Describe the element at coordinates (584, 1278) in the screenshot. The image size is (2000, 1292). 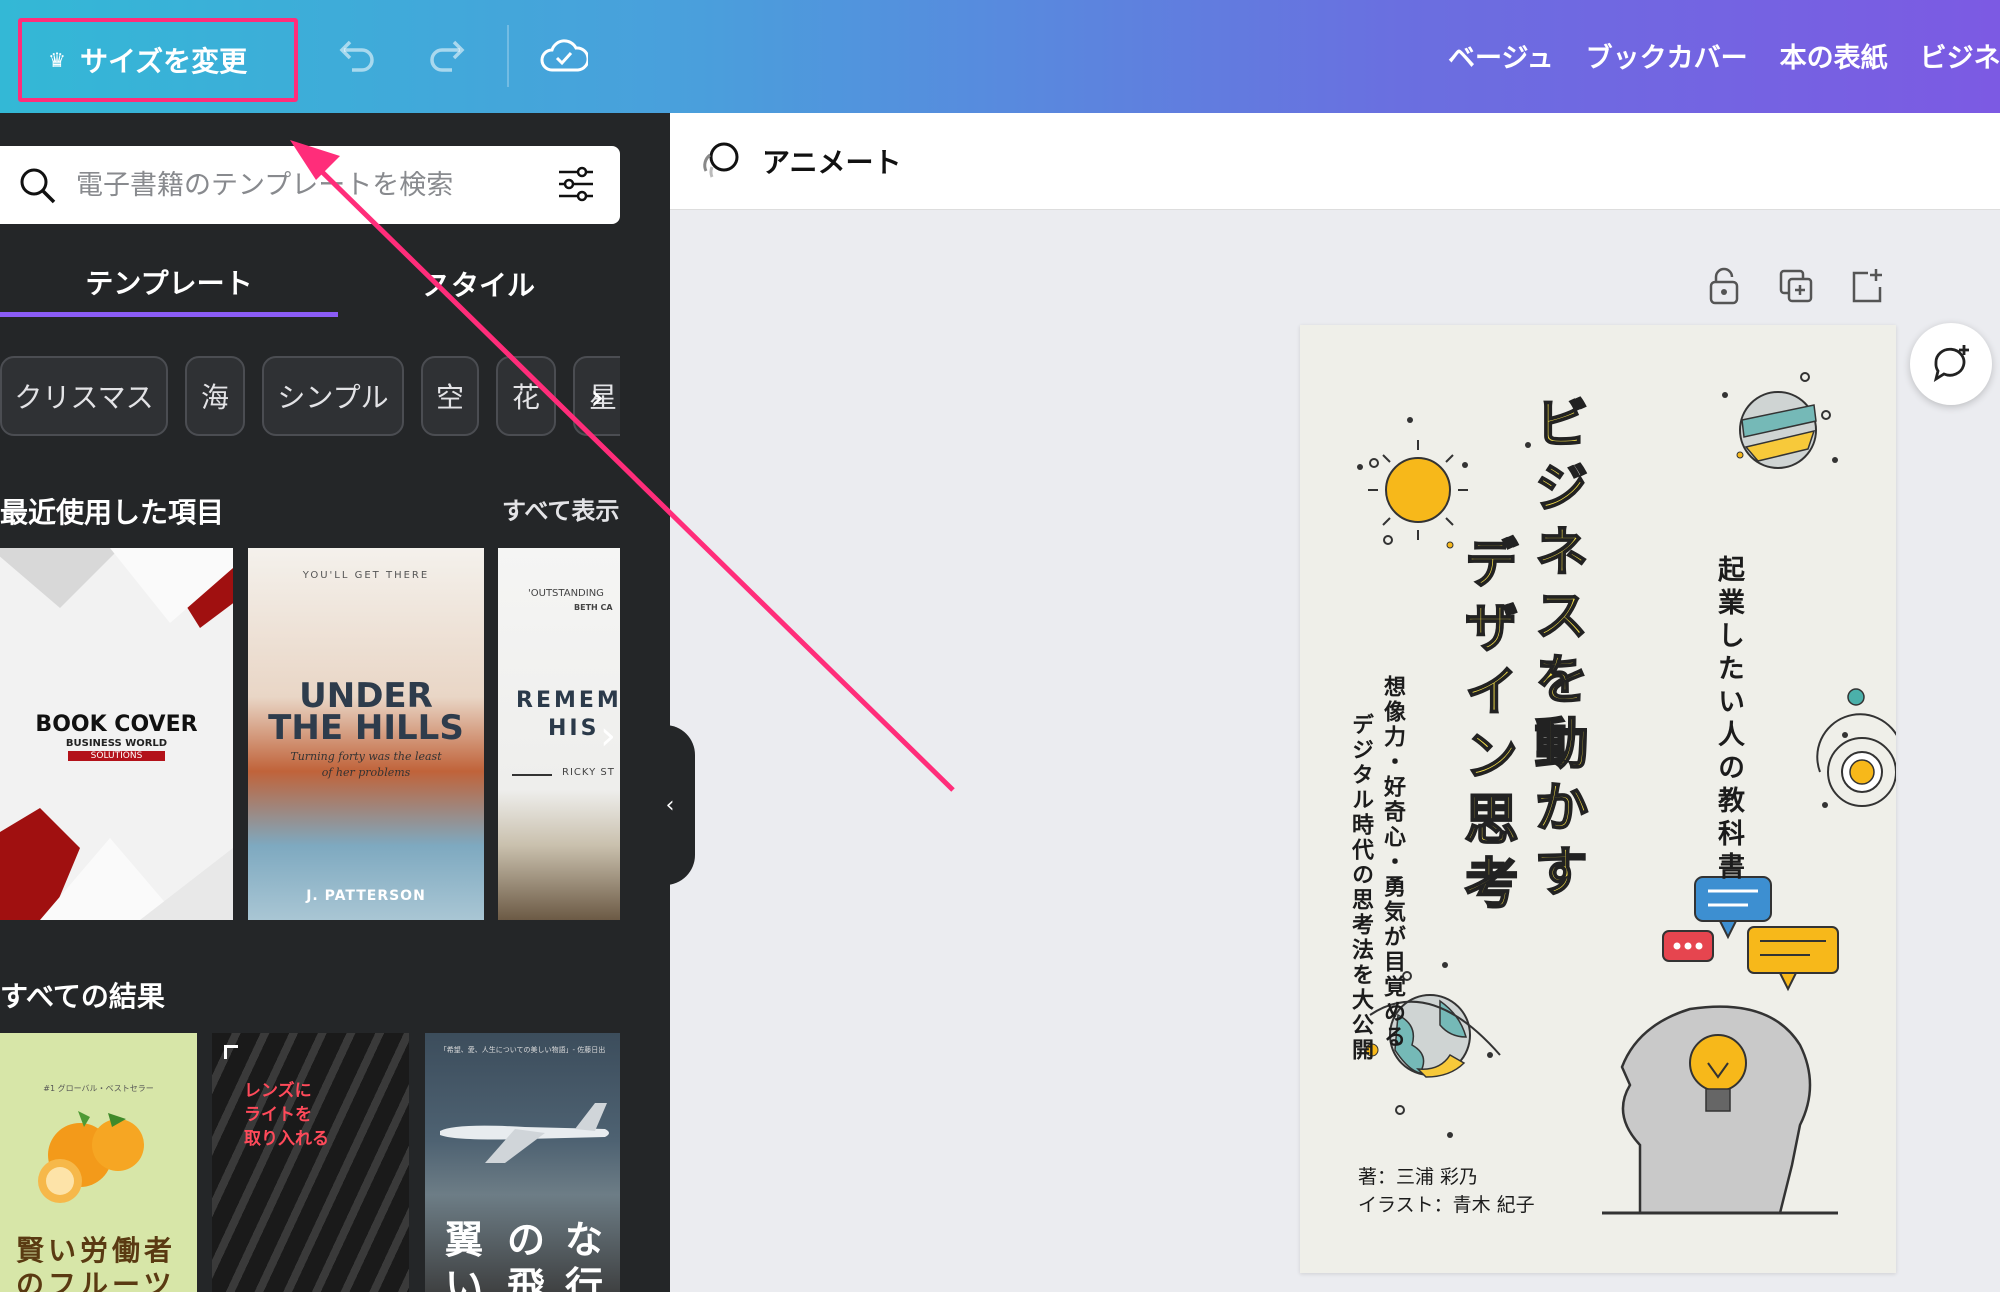
I see `thumb-char-6: 行` at that location.